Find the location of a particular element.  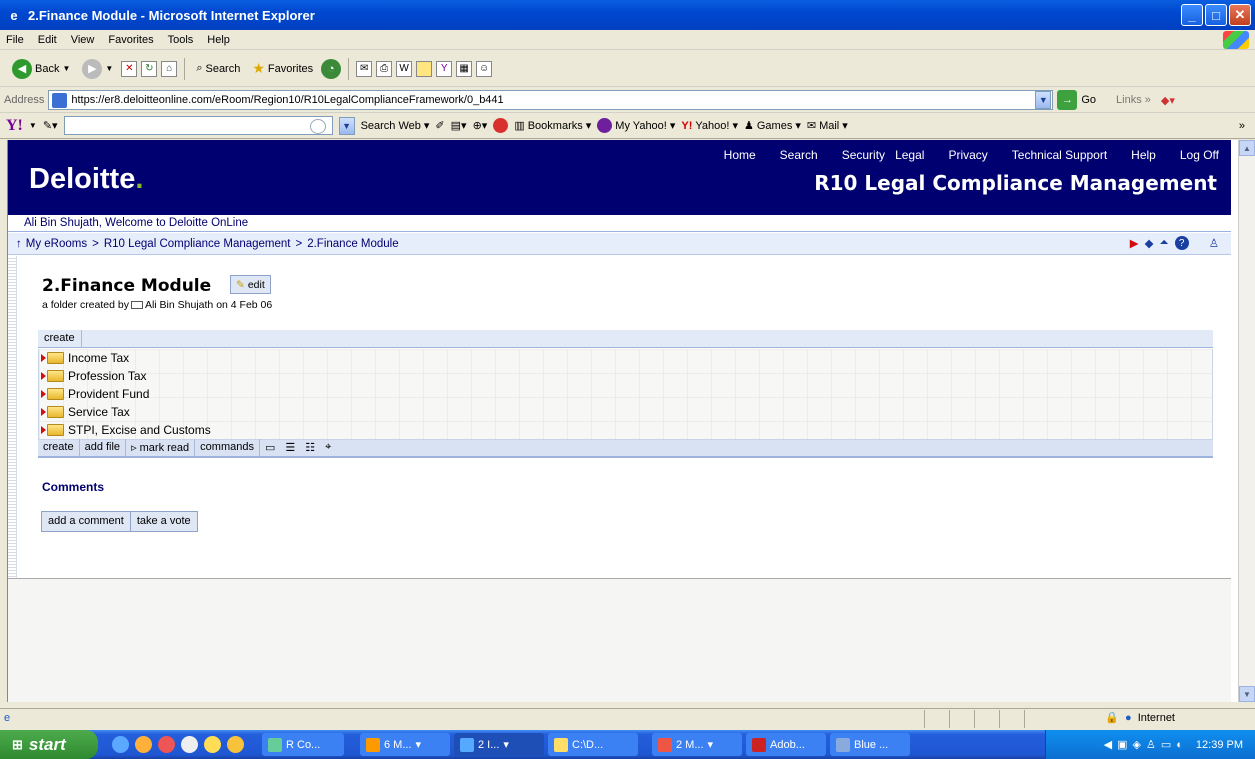

breadcrumb-my-erooms: My eRooms is located at coordinates (56, 244).